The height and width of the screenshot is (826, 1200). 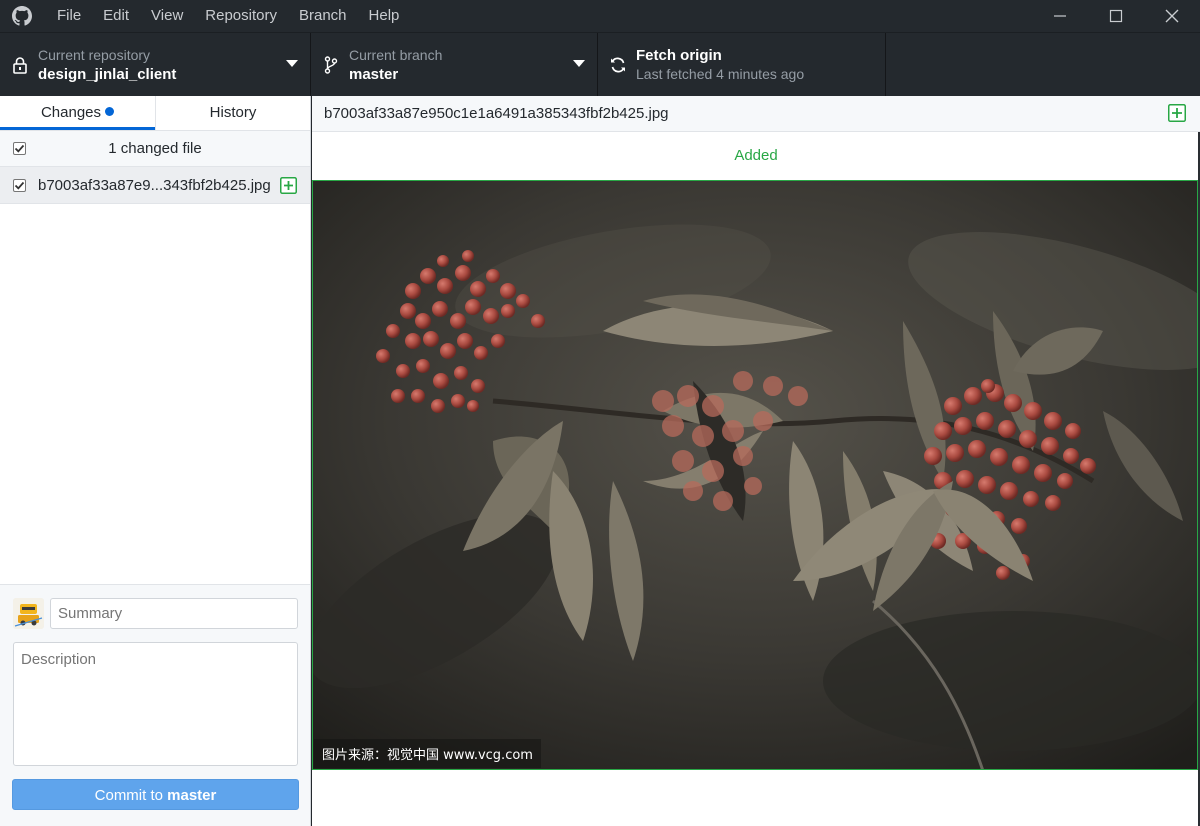 I want to click on maximize-button, so click(x=1116, y=16).